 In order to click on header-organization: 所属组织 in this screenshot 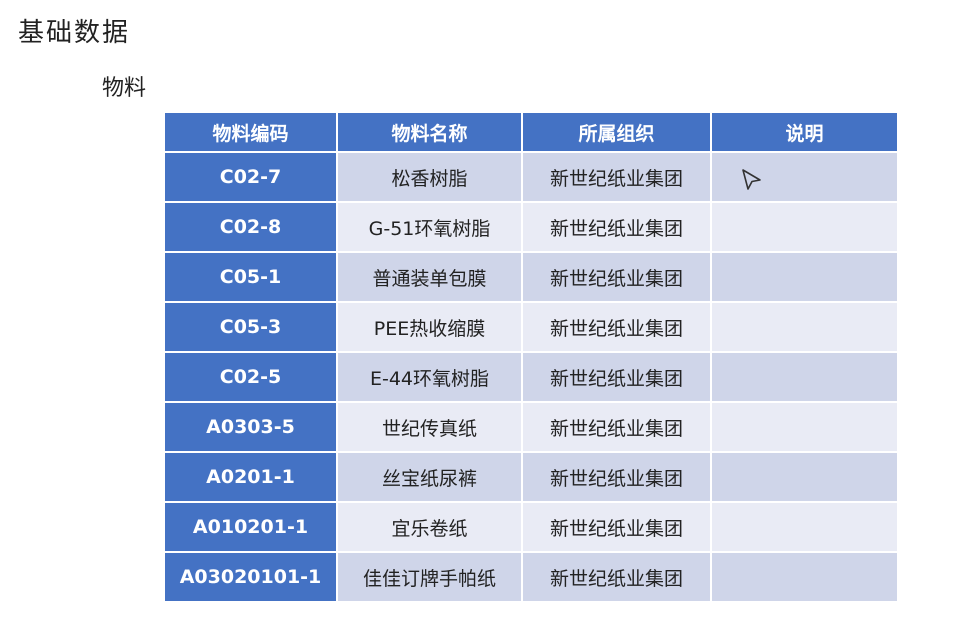, I will do `click(616, 132)`.